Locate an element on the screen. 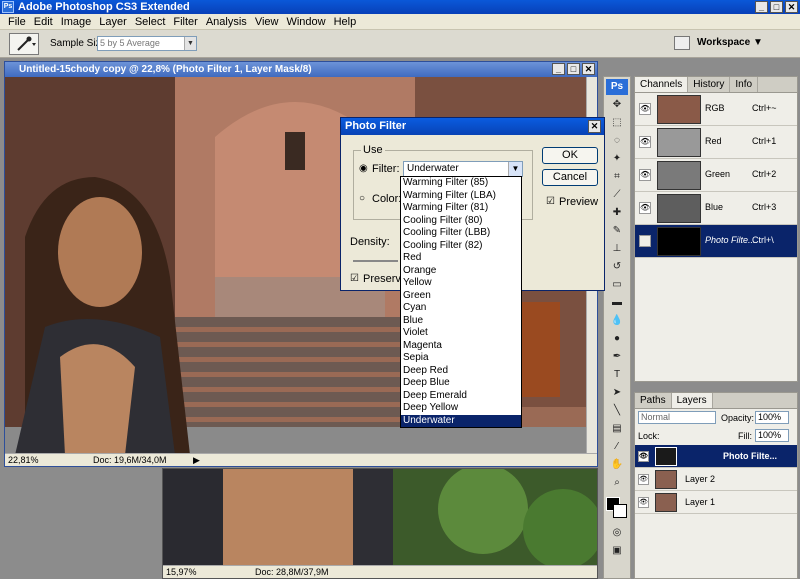  maximize-button: □ is located at coordinates (776, 7).